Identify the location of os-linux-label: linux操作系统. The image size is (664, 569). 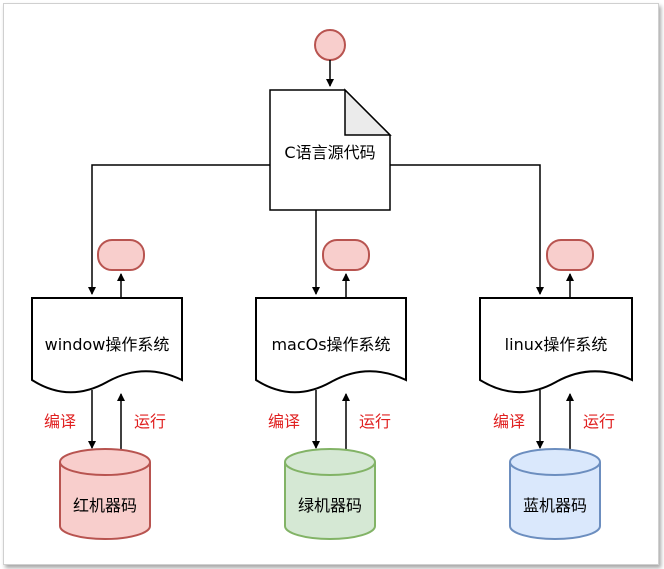
(556, 344).